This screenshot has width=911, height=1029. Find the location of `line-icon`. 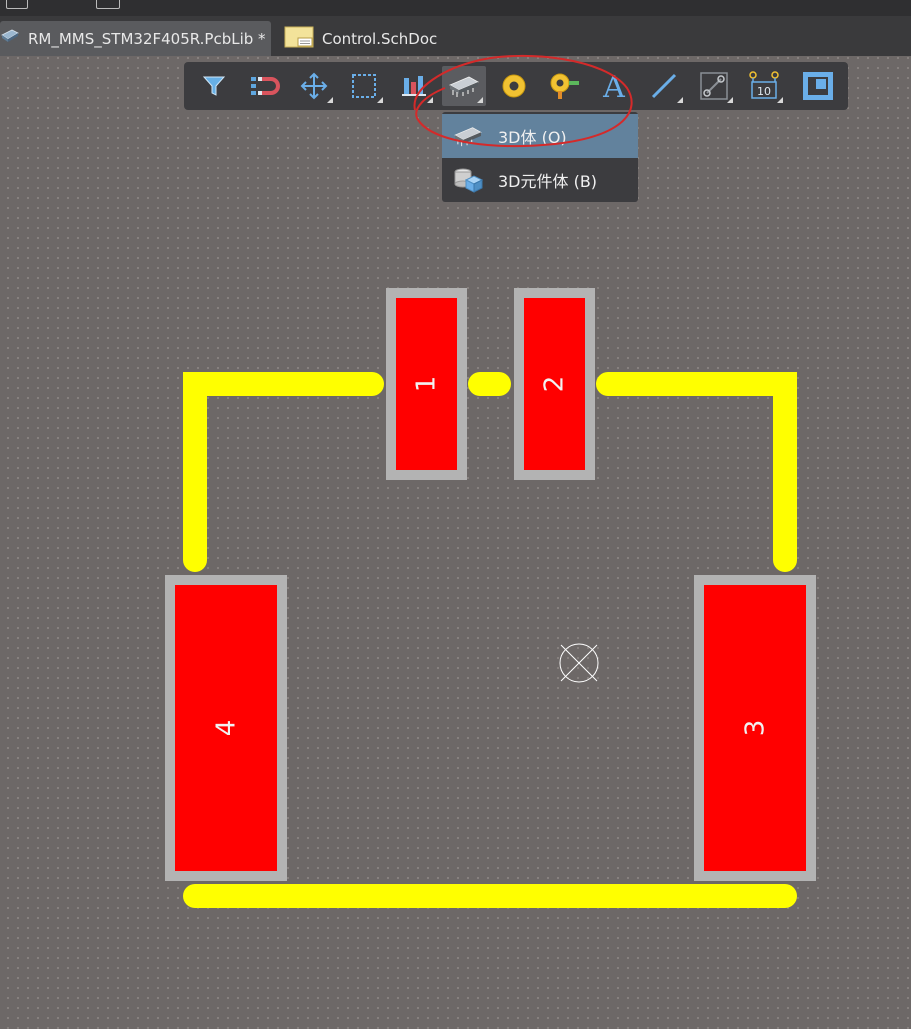

line-icon is located at coordinates (664, 86).